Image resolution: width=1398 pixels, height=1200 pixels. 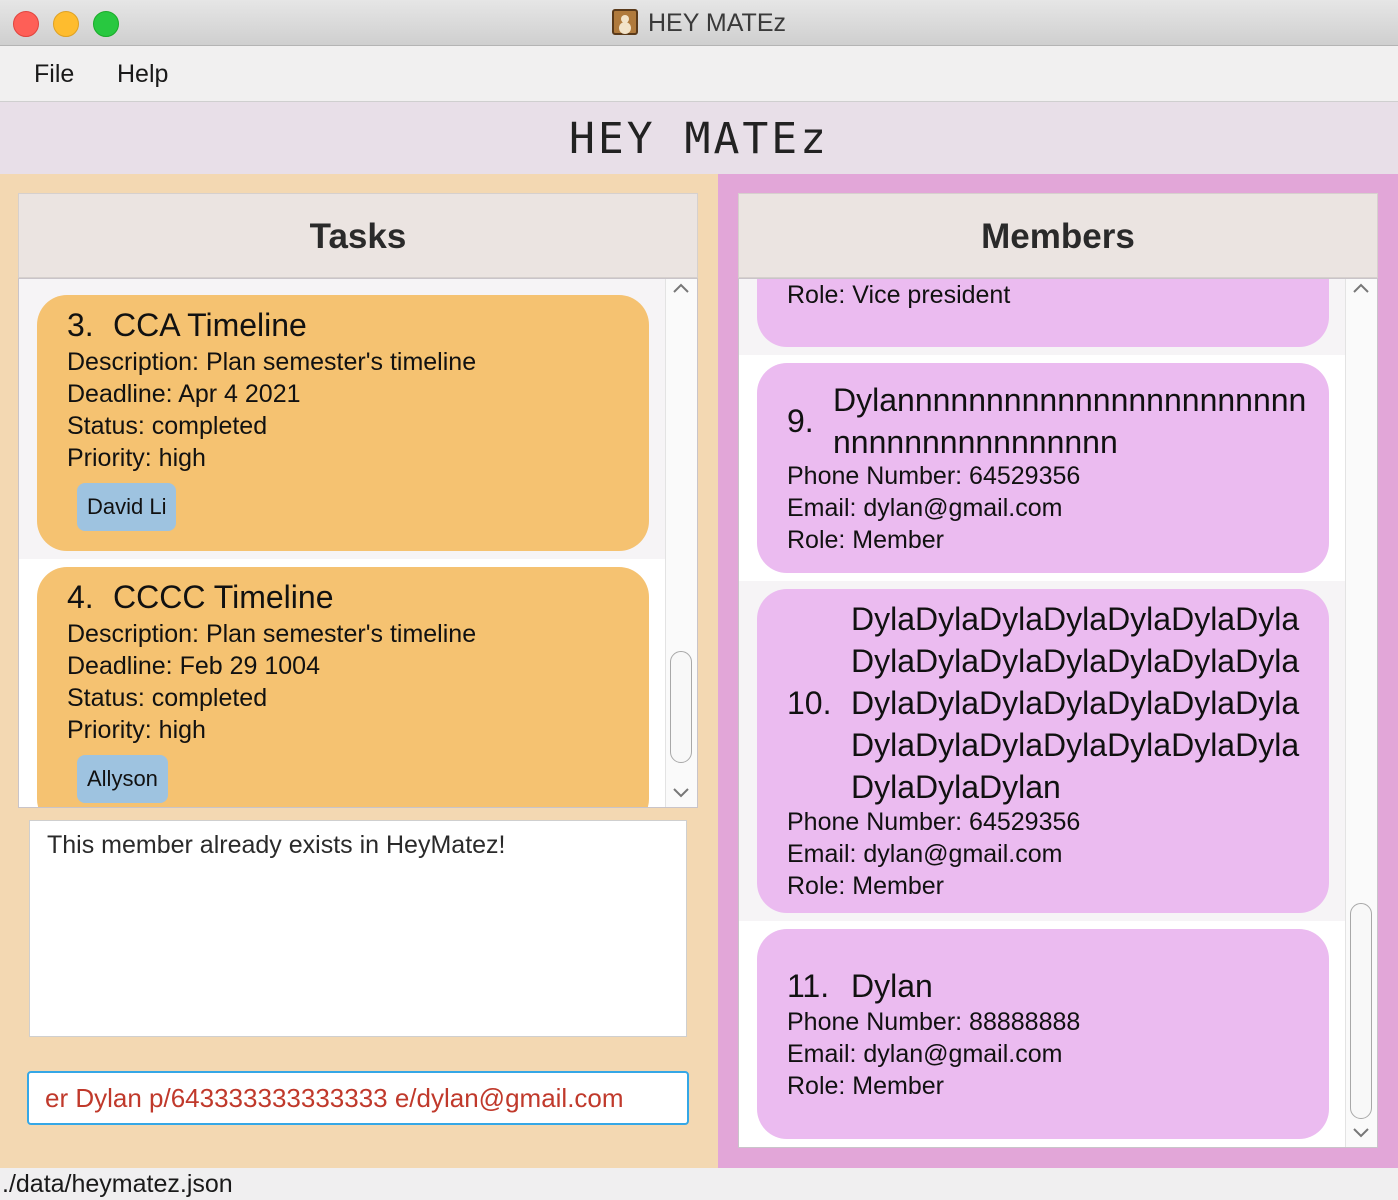 What do you see at coordinates (358, 928) in the screenshot?
I see `result-display: This member already exists in HeyMatez!` at bounding box center [358, 928].